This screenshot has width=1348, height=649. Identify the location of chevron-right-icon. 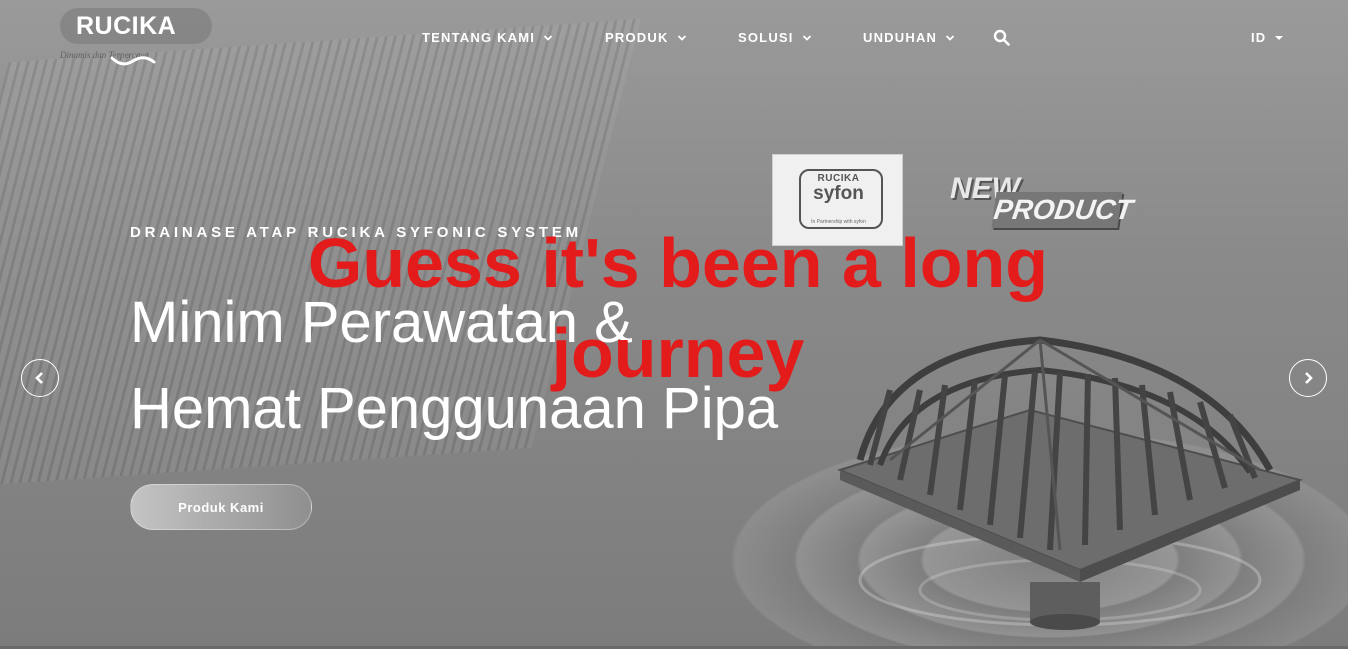
(1309, 378).